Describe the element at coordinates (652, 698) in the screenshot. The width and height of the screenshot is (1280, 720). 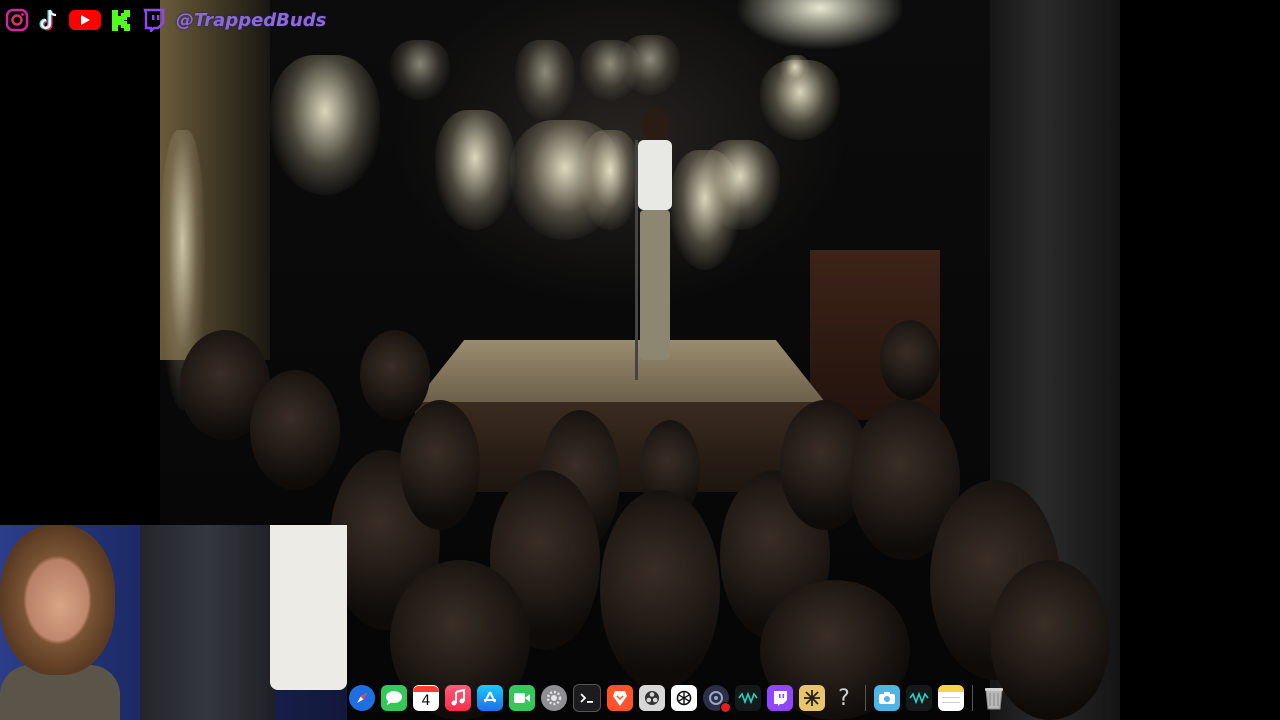
I see `obs-icon` at that location.